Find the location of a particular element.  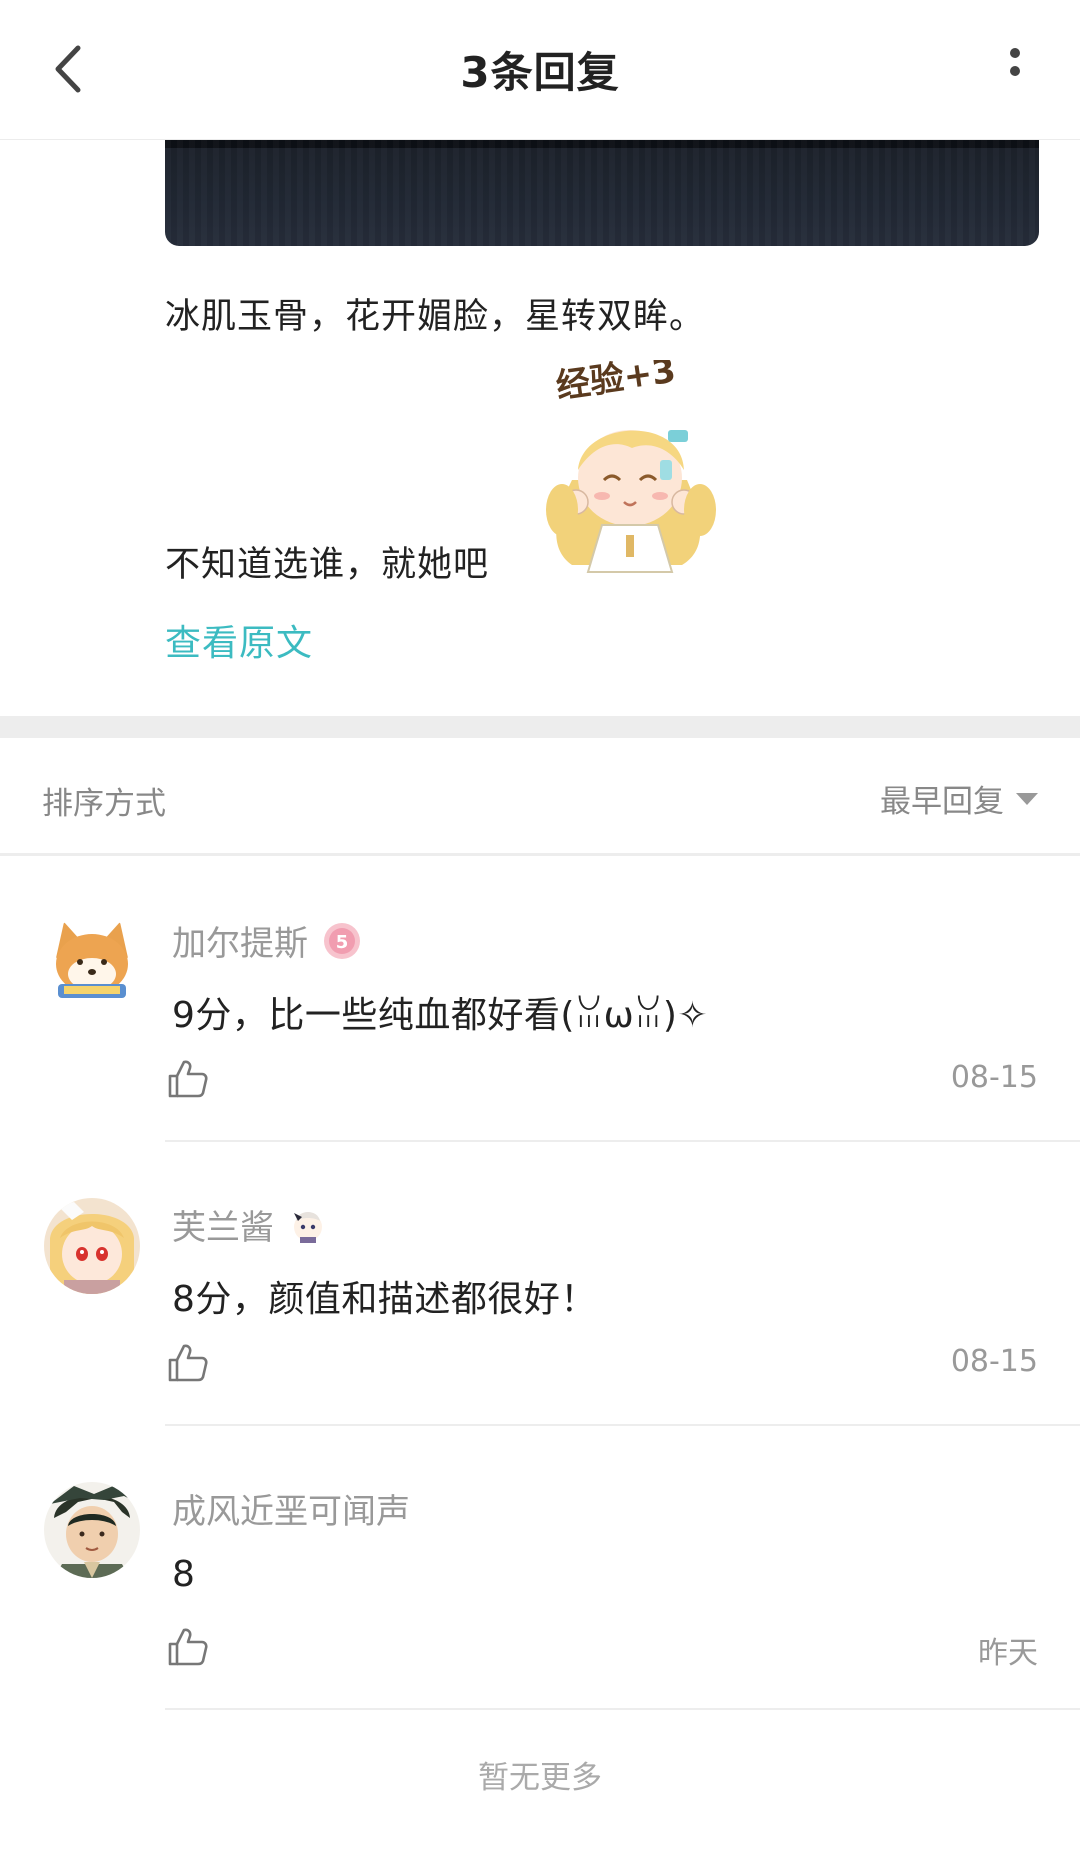

sort-order-value: 最早回复 is located at coordinates (942, 802).